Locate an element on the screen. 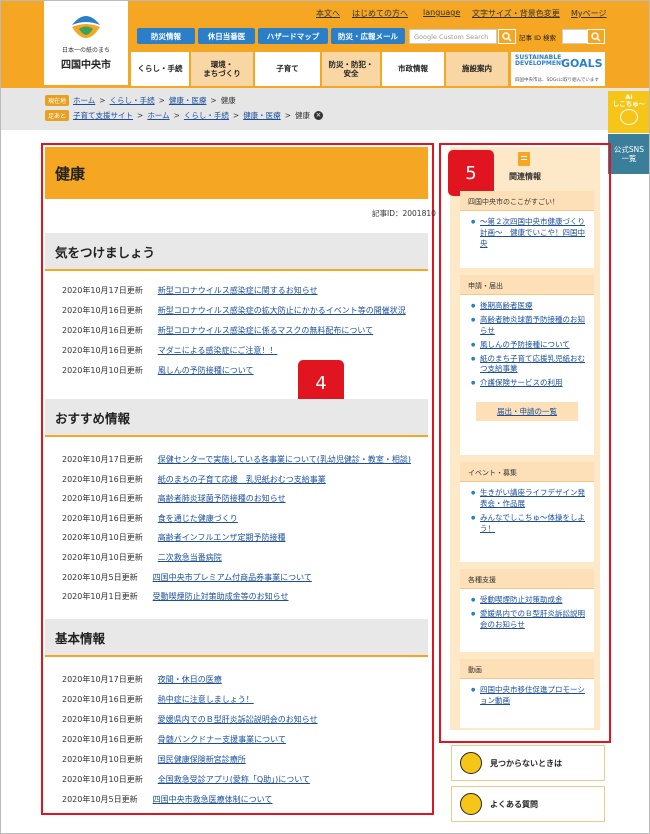 Image resolution: width=650 pixels, height=834 pixels. list-item: 2020年10月10日更新 国民健康保険新宮診療所 is located at coordinates (154, 759).